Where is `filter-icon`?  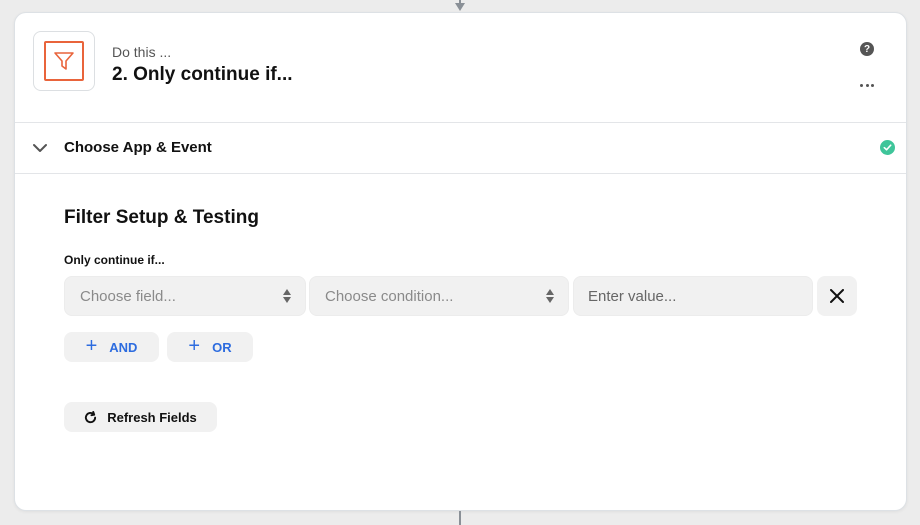 filter-icon is located at coordinates (64, 61).